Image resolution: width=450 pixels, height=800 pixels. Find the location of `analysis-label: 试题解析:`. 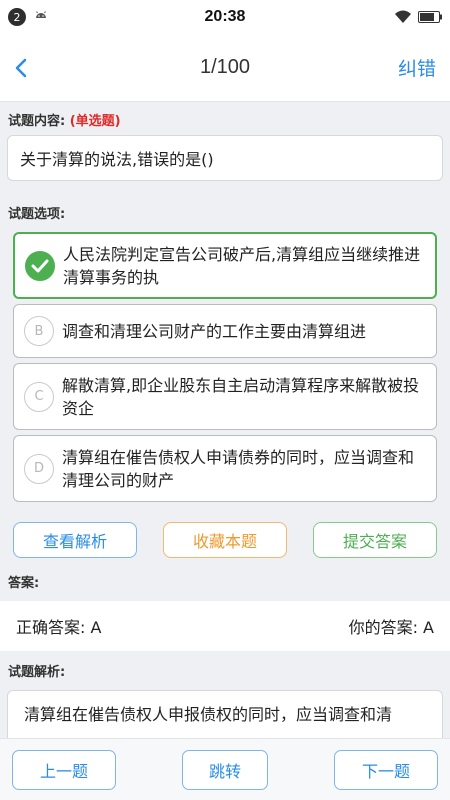

analysis-label: 试题解析: is located at coordinates (37, 672).